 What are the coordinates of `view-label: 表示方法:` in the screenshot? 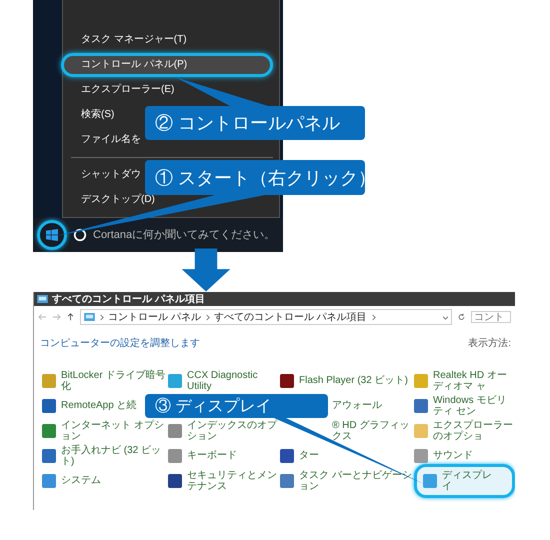 It's located at (489, 343).